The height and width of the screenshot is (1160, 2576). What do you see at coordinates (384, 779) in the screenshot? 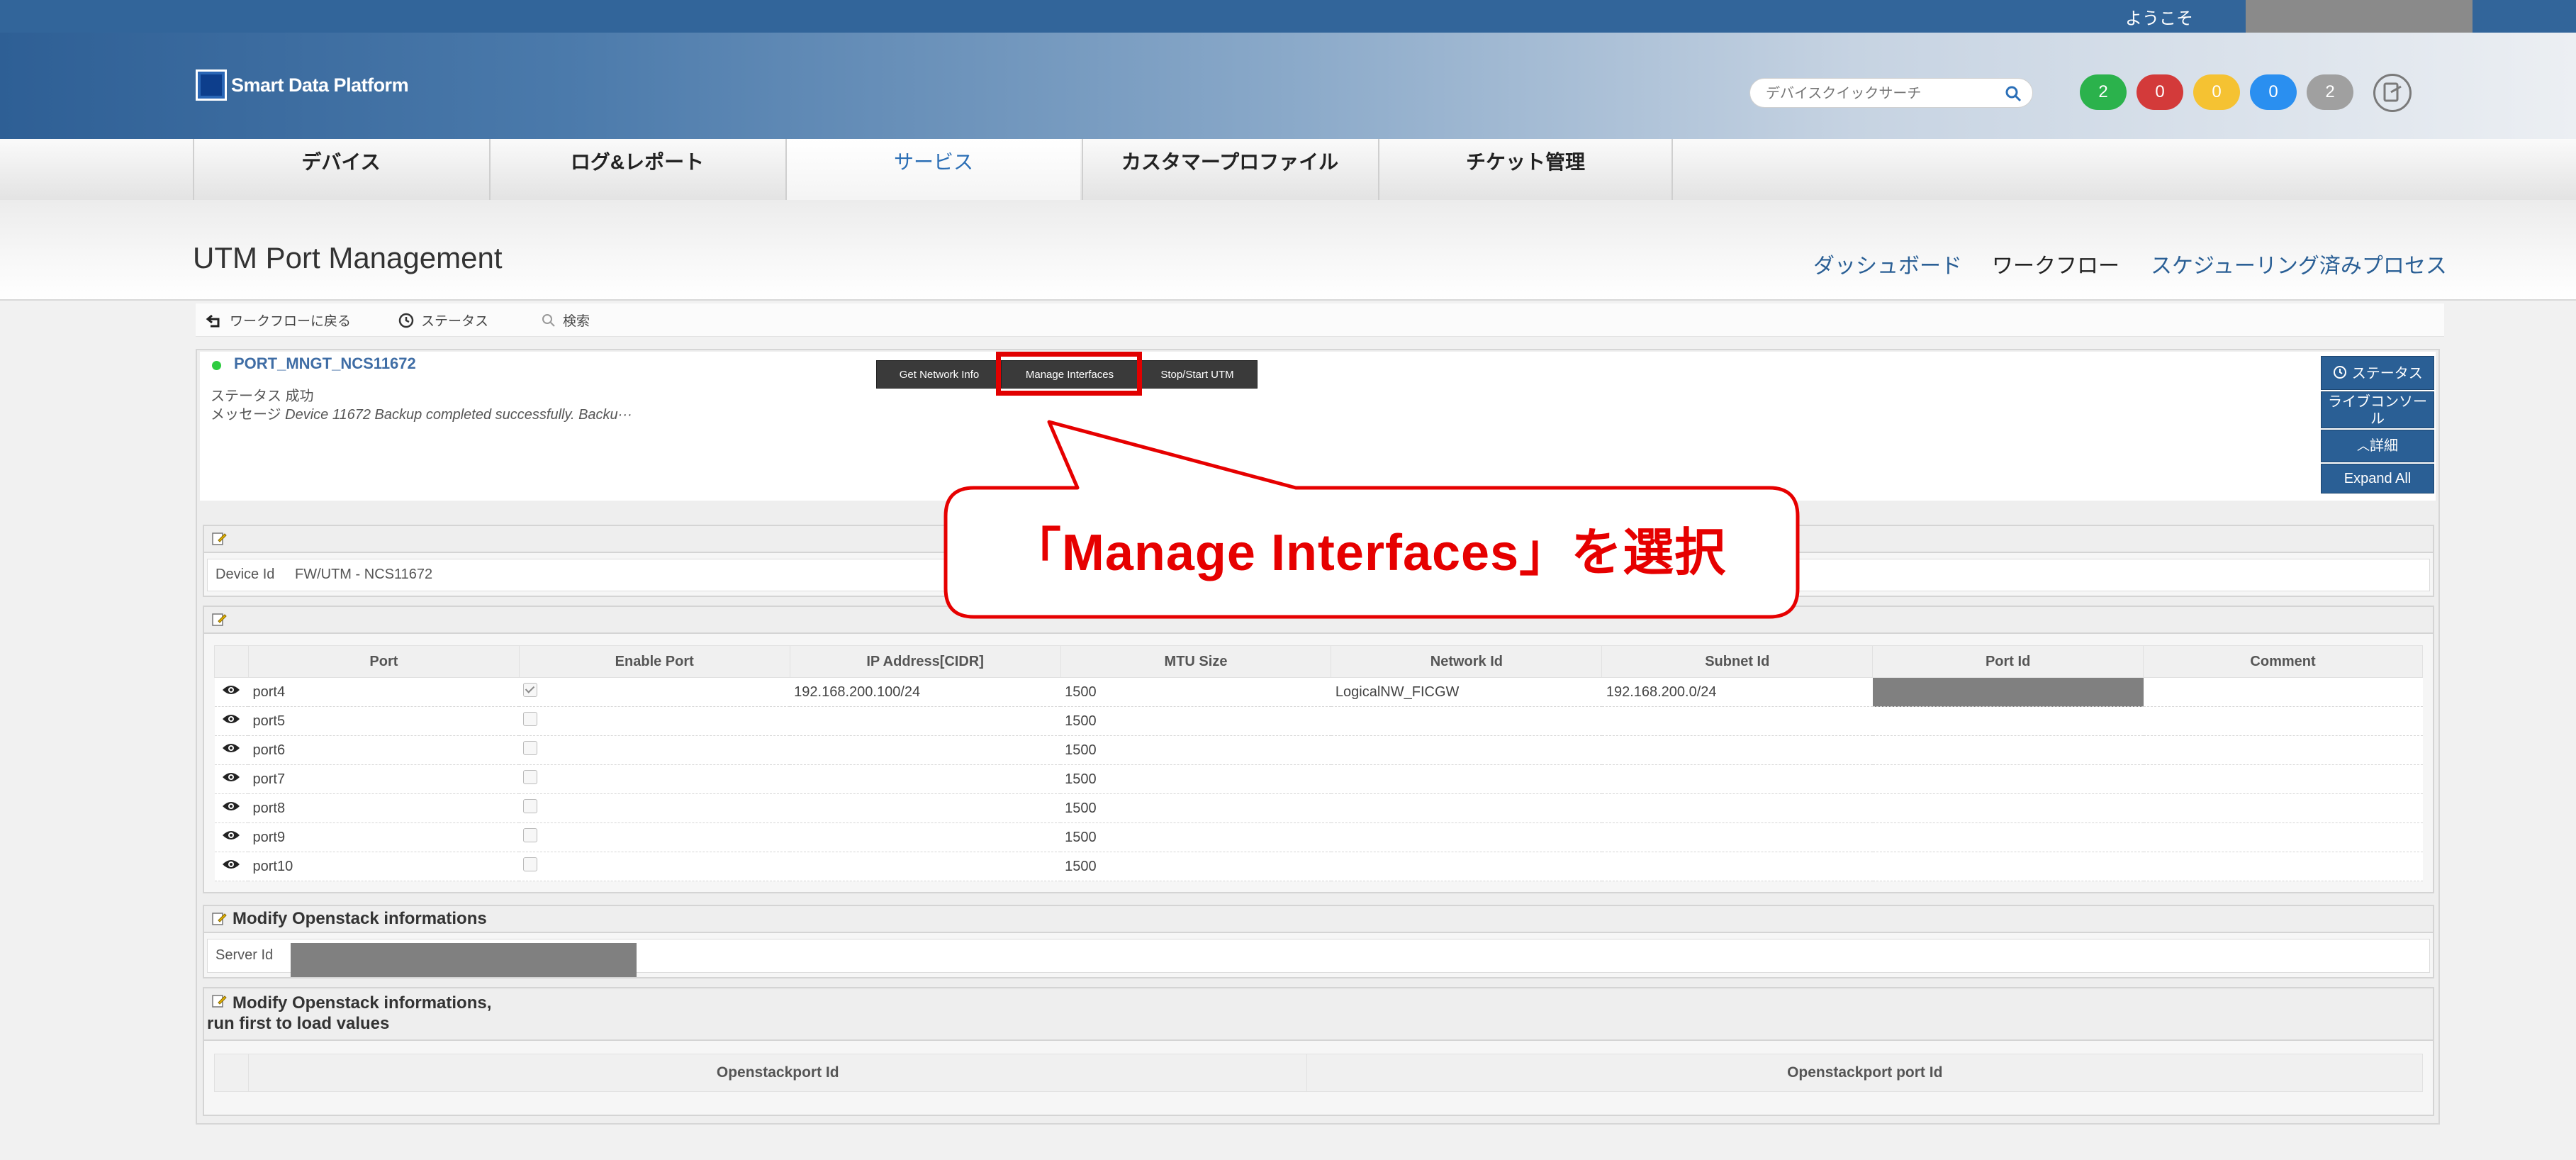
I see `port-name-cell: port7` at bounding box center [384, 779].